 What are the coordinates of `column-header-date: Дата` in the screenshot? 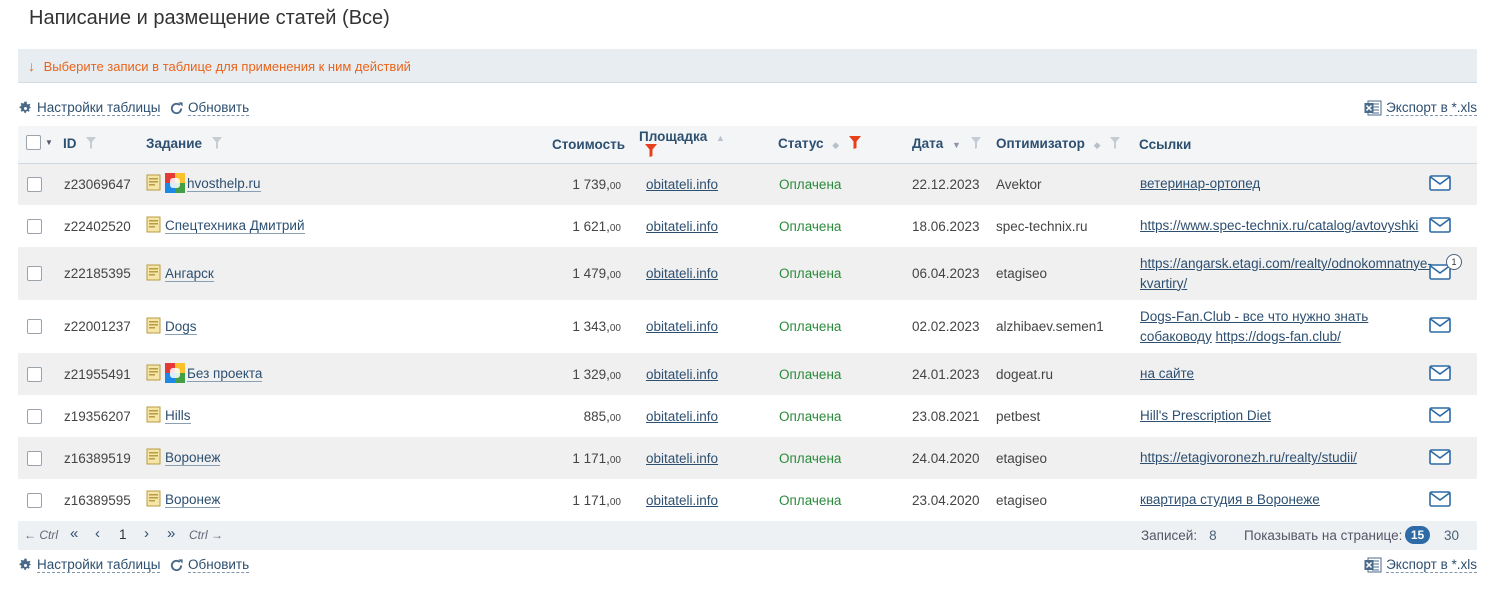 It's located at (927, 143).